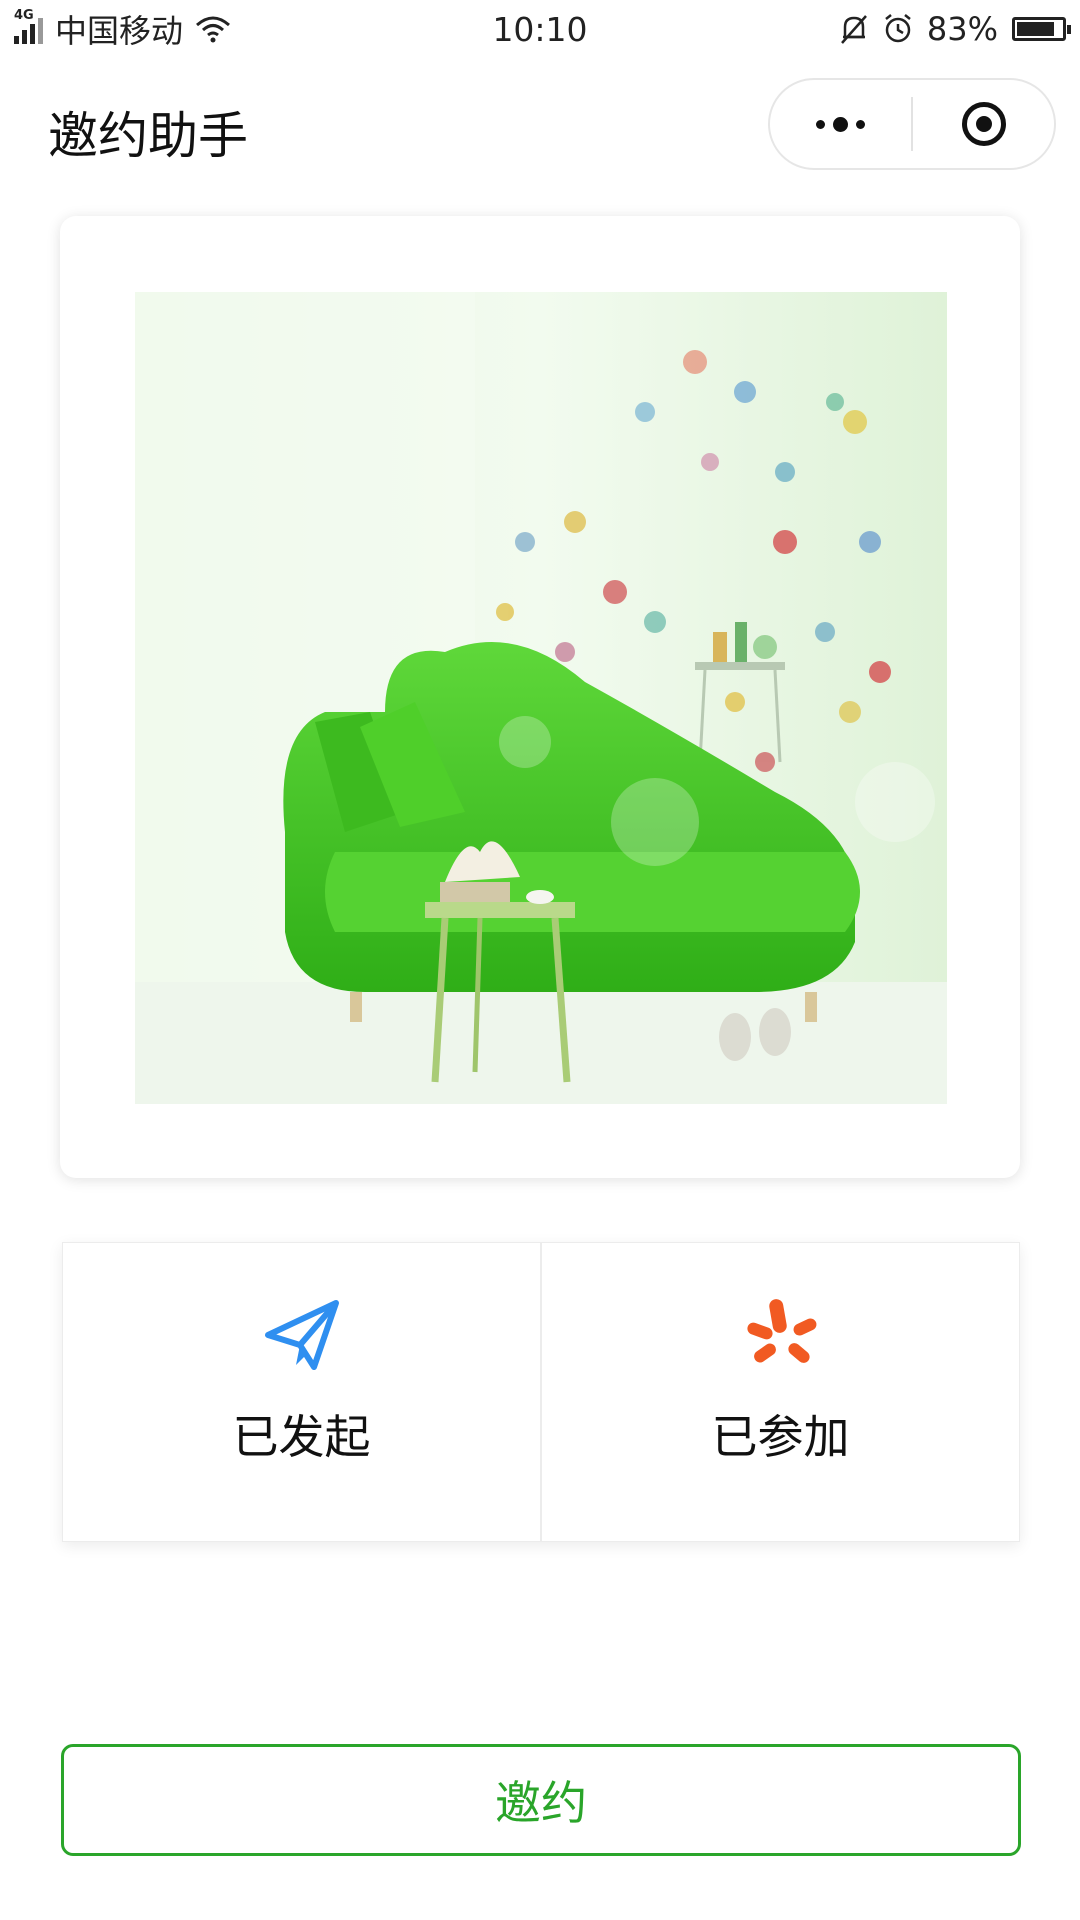  Describe the element at coordinates (781, 1331) in the screenshot. I see `burst-icon` at that location.